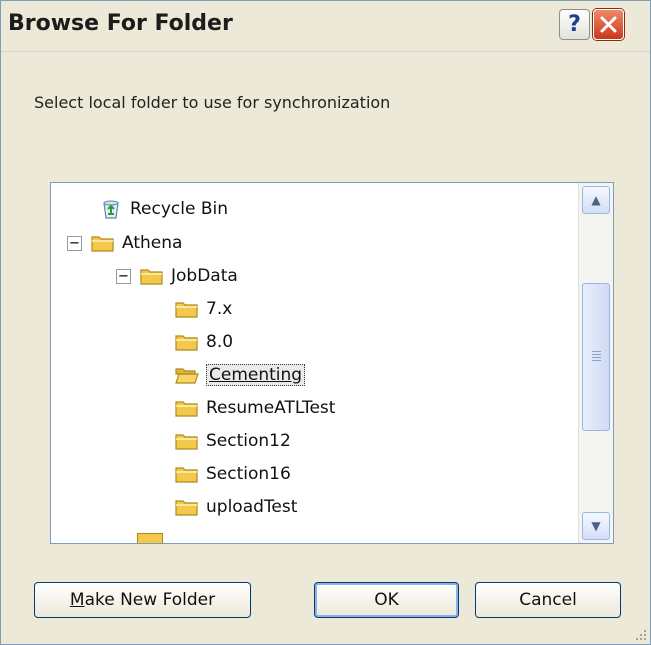  I want to click on window-title: Browse For Folder, so click(120, 23).